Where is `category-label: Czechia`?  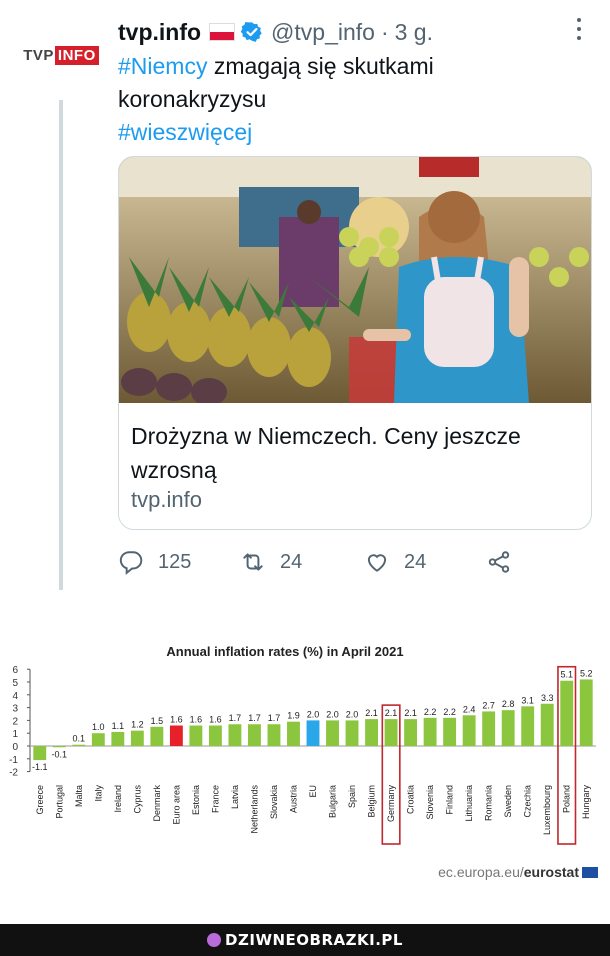
category-label: Czechia is located at coordinates (528, 801).